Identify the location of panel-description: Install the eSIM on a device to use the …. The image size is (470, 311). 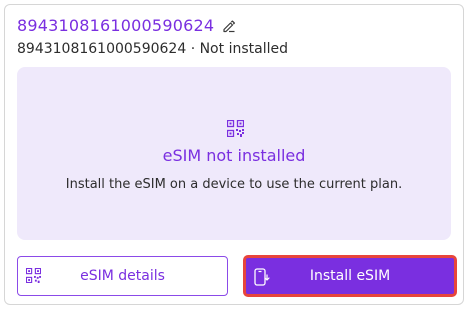
(234, 184).